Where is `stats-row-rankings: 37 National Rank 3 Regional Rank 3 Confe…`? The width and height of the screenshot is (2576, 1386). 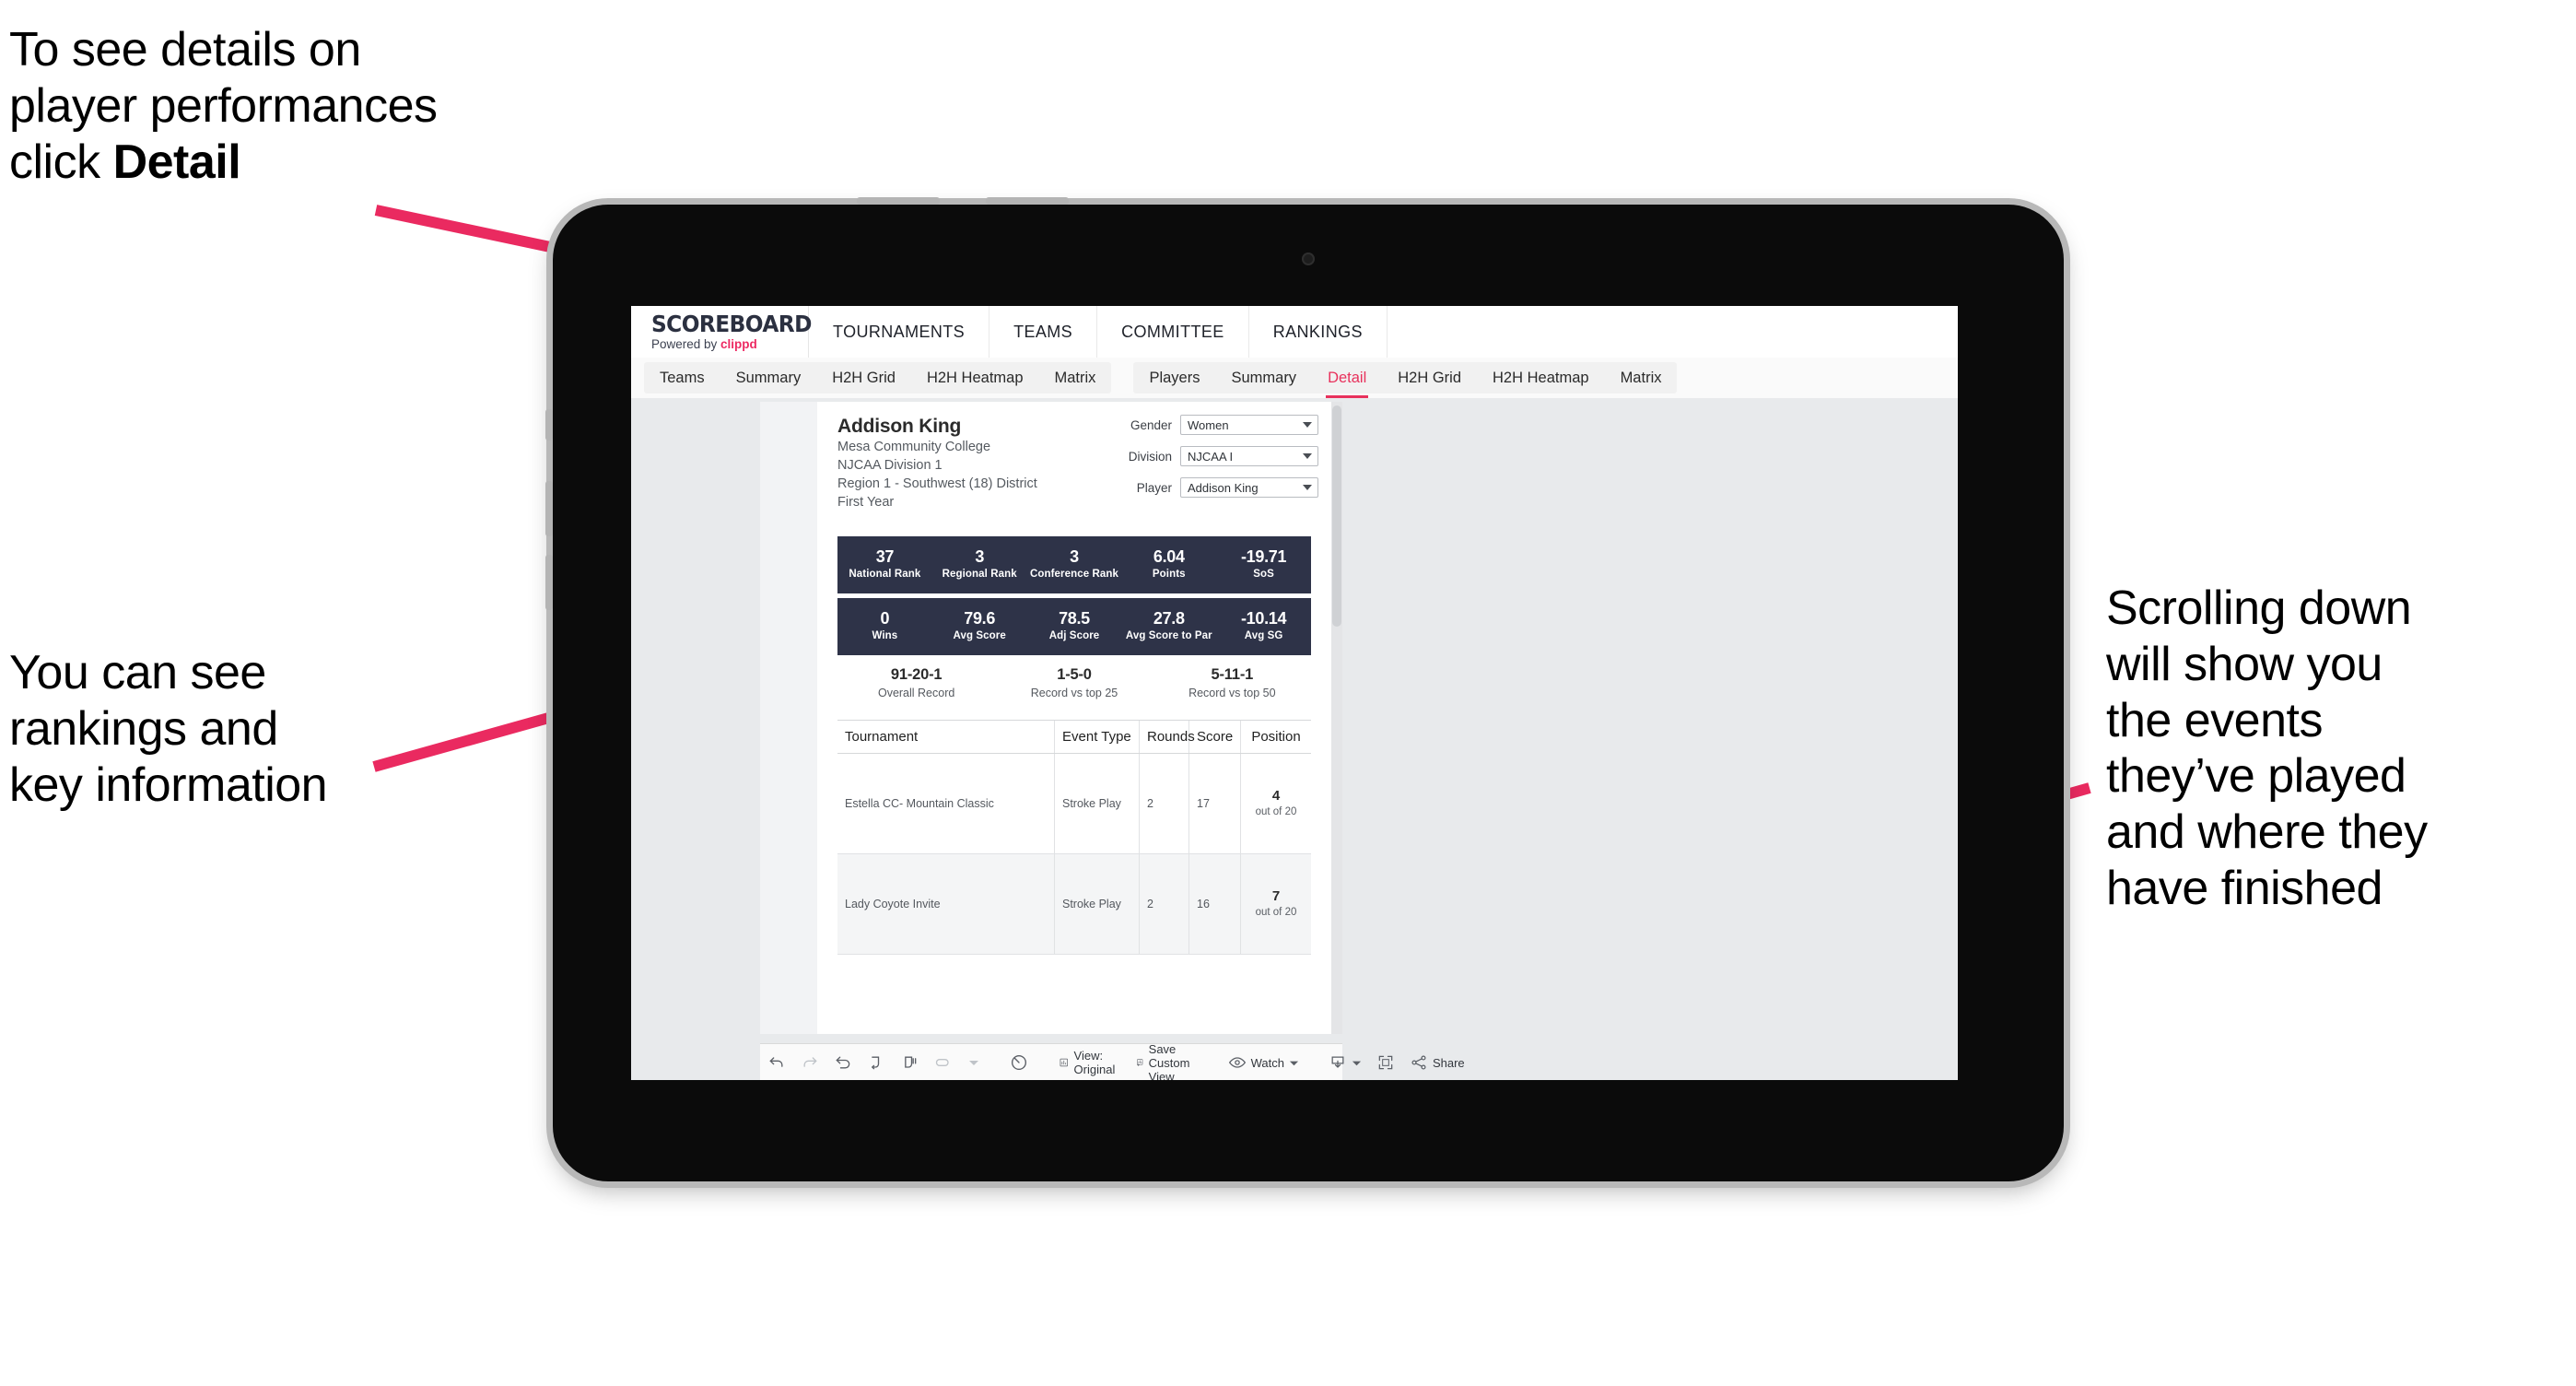 stats-row-rankings: 37 National Rank 3 Regional Rank 3 Confe… is located at coordinates (1074, 564).